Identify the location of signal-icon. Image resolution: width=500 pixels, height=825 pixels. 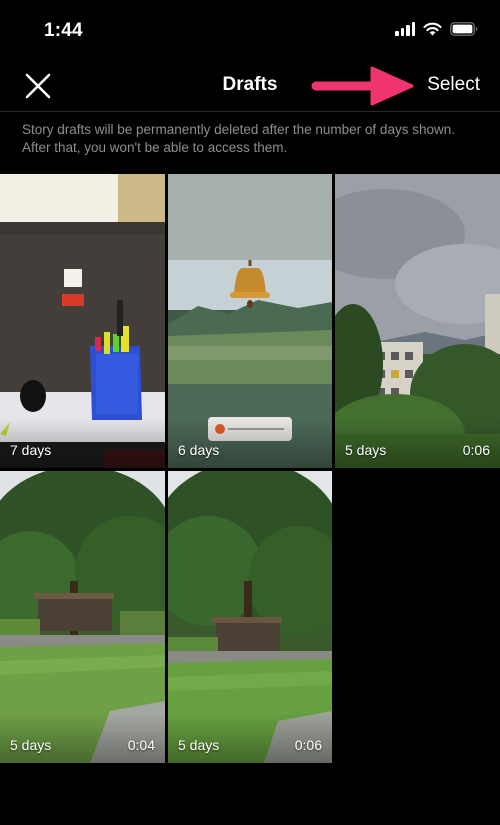
(405, 29).